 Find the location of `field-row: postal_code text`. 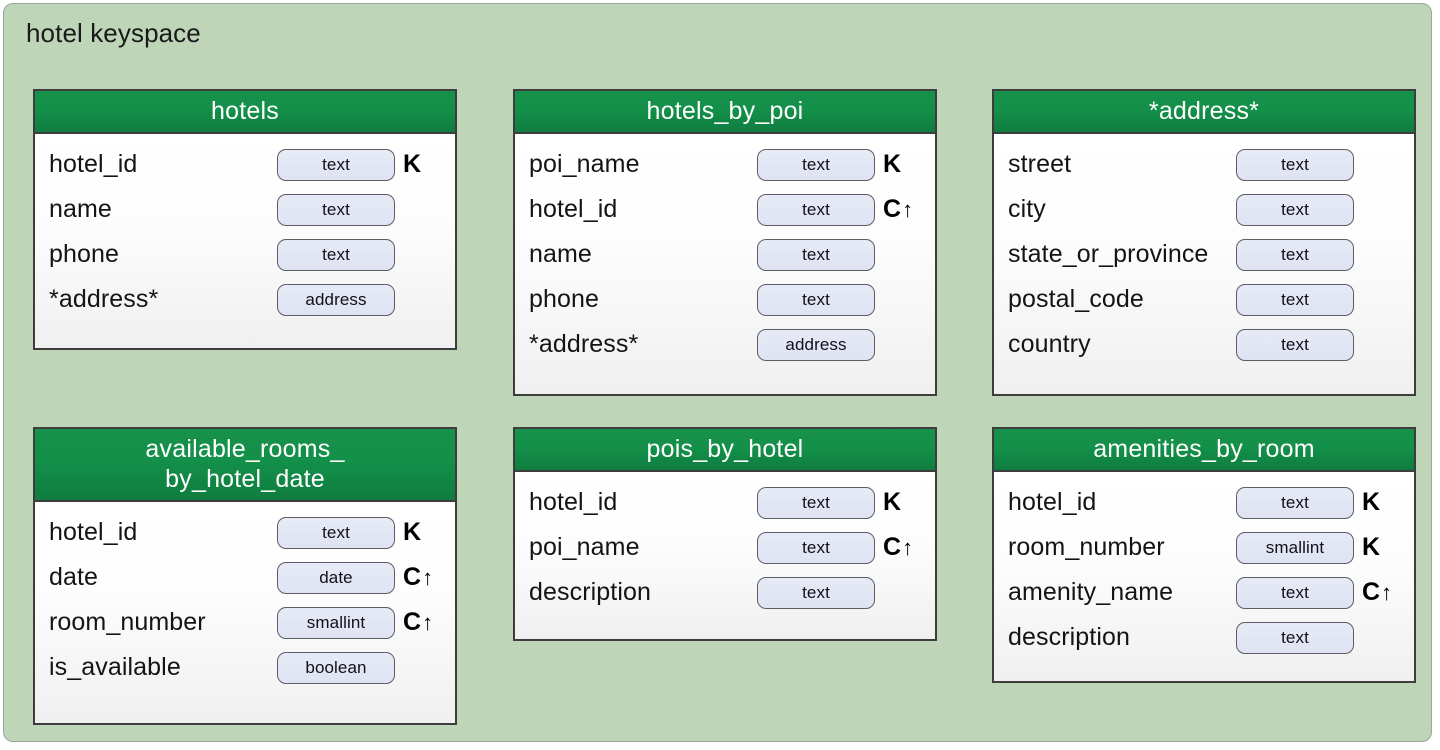

field-row: postal_code text is located at coordinates (1206, 299).